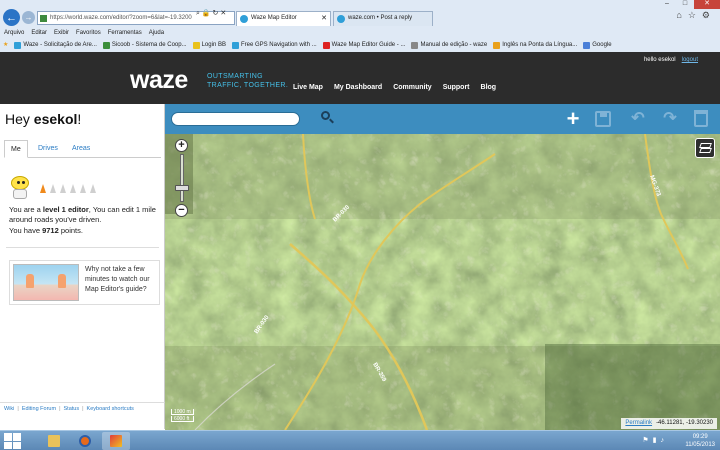 This screenshot has height=450, width=720. I want to click on map-toolbar: + ↶ ↷, so click(442, 119).